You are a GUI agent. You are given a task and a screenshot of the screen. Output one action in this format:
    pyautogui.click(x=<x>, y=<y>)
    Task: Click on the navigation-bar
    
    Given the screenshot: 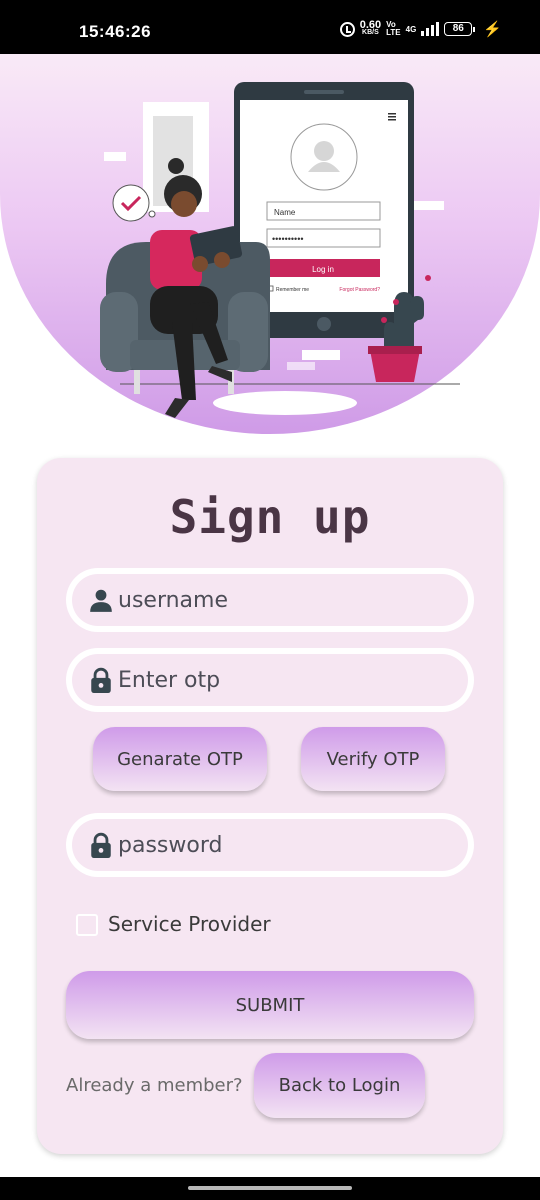 What is the action you would take?
    pyautogui.click(x=270, y=1188)
    